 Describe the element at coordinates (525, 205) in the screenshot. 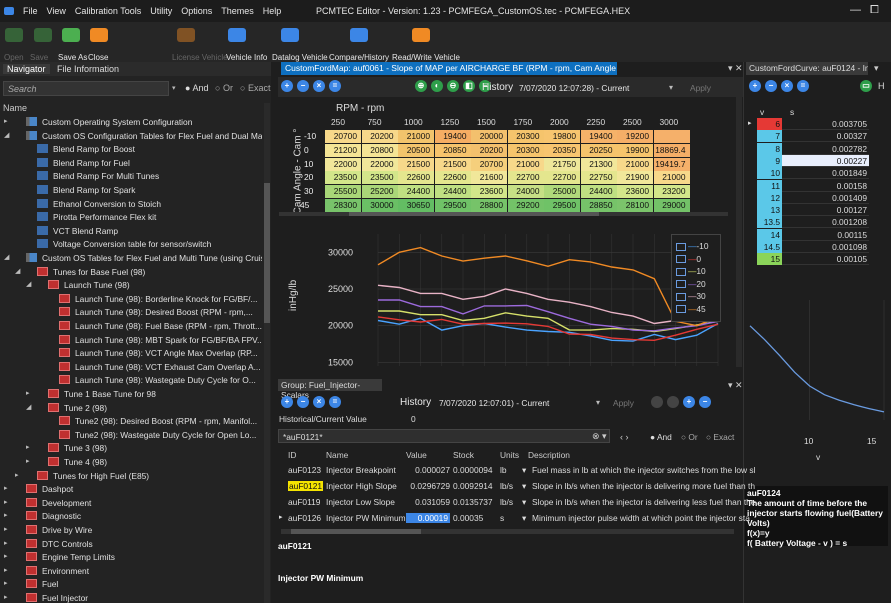

I see `map-cell: 29200` at that location.